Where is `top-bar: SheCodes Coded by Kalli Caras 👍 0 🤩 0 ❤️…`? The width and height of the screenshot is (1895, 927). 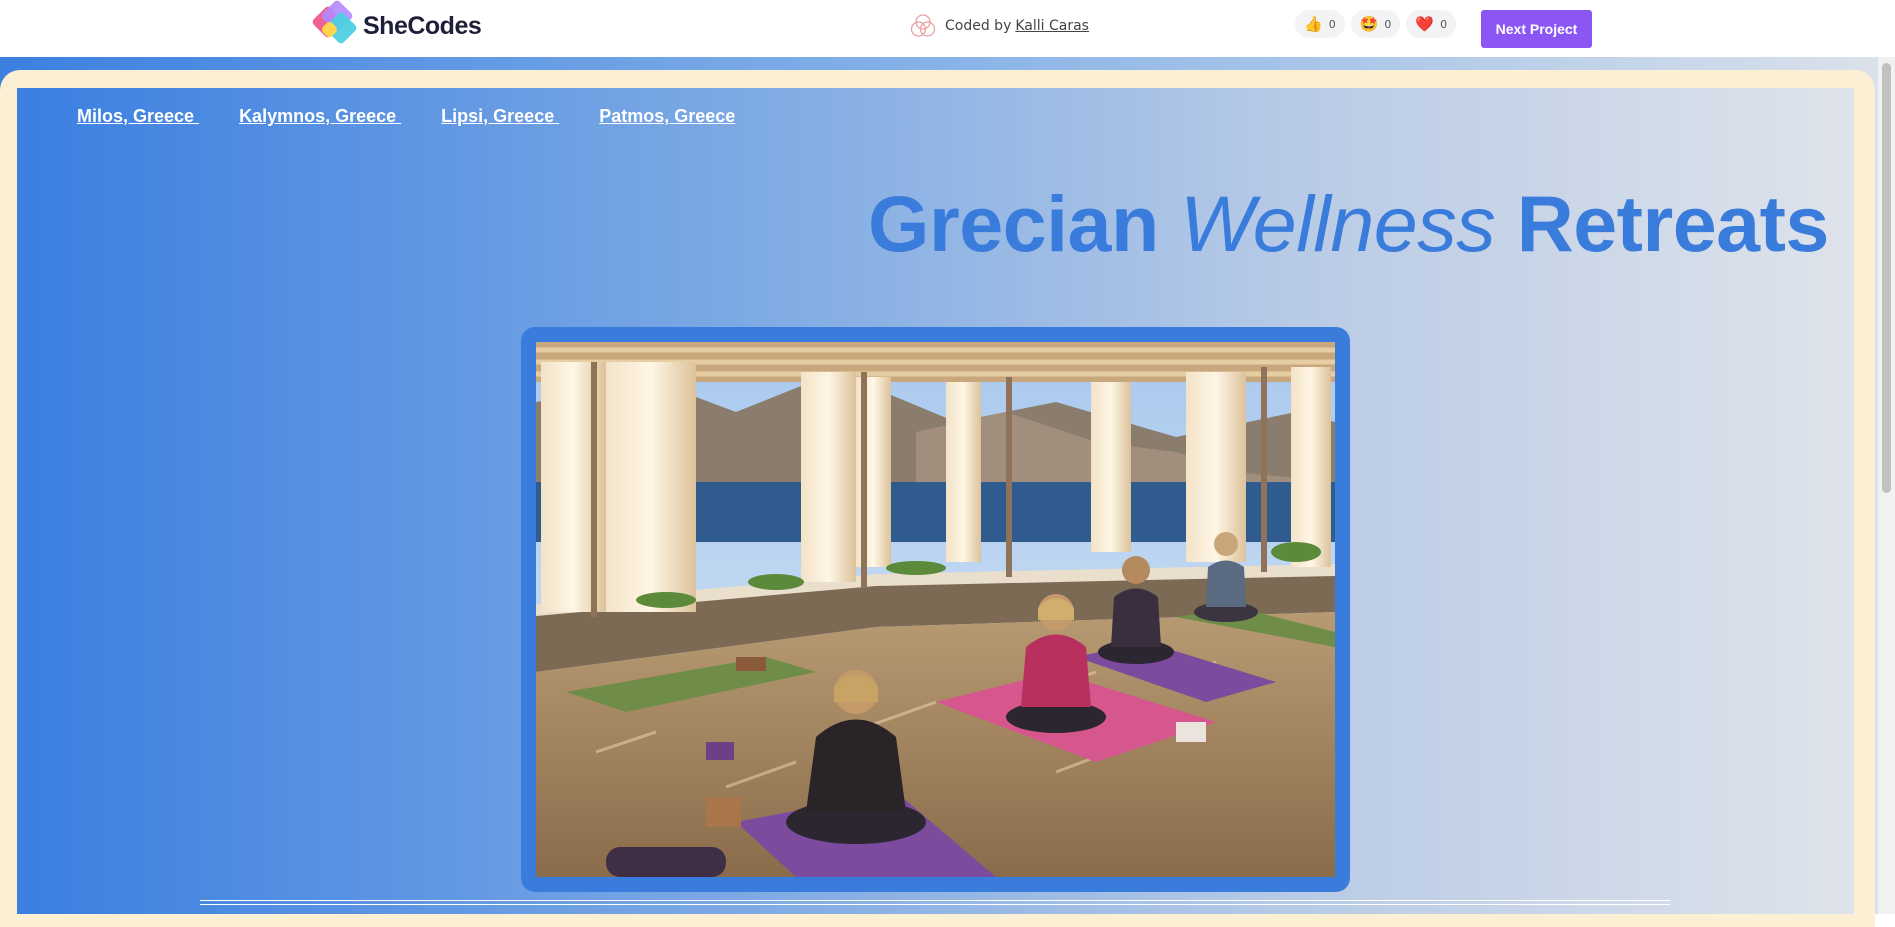
top-bar: SheCodes Coded by Kalli Caras 👍 0 🤩 0 ❤️… is located at coordinates (947, 29).